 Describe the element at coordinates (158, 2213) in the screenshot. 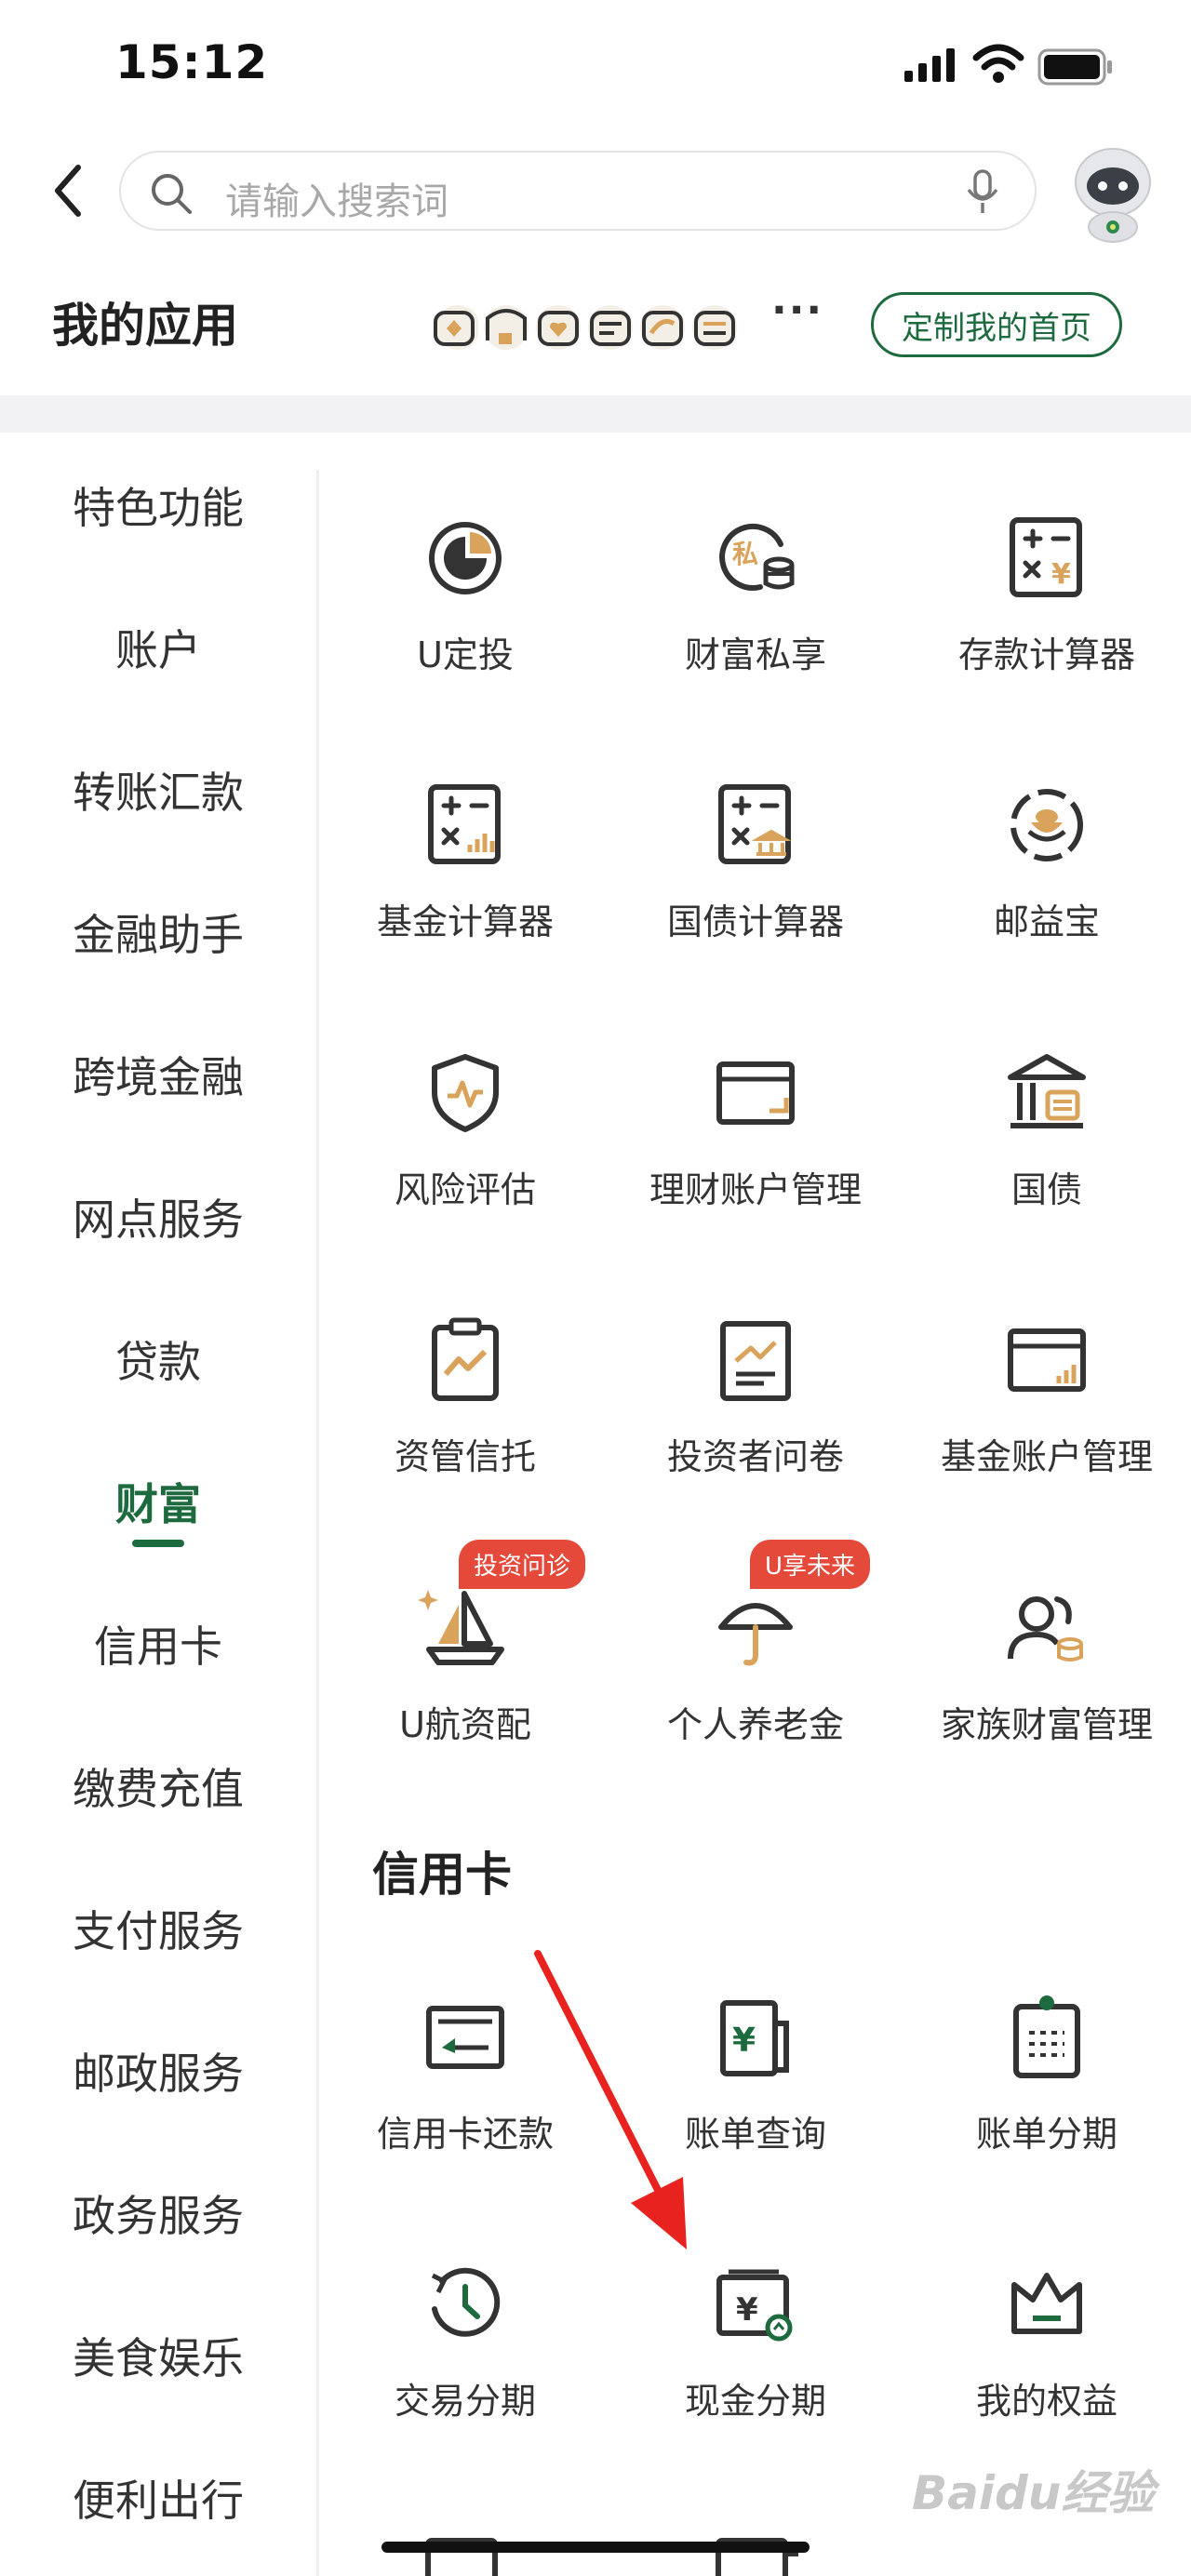

I see `sidebar-item-government: 政务服务` at that location.